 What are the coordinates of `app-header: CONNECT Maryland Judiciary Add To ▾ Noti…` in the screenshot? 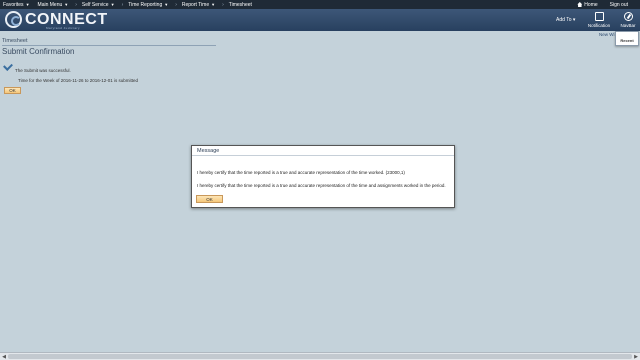 It's located at (320, 20).